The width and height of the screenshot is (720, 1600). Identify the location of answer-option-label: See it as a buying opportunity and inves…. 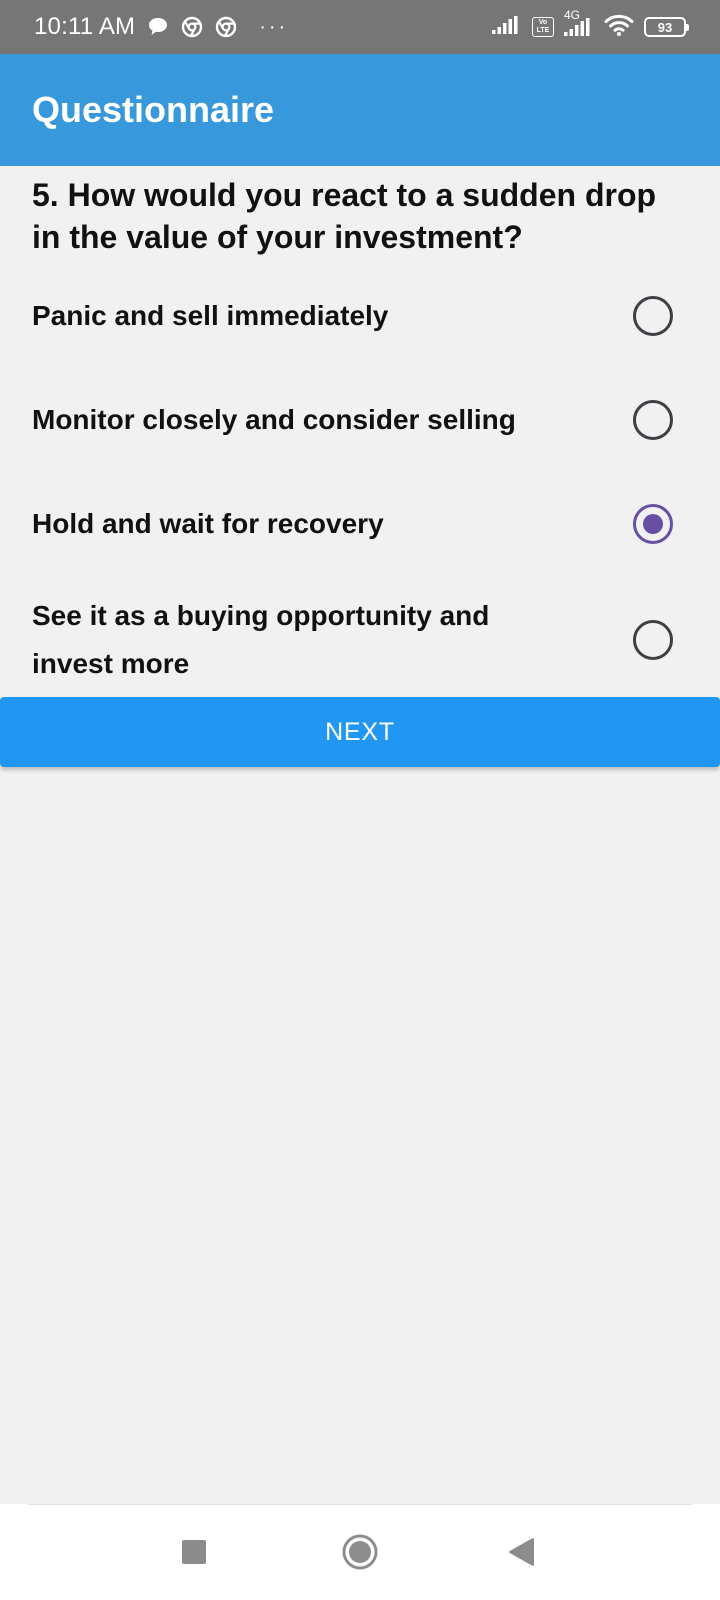
(261, 639).